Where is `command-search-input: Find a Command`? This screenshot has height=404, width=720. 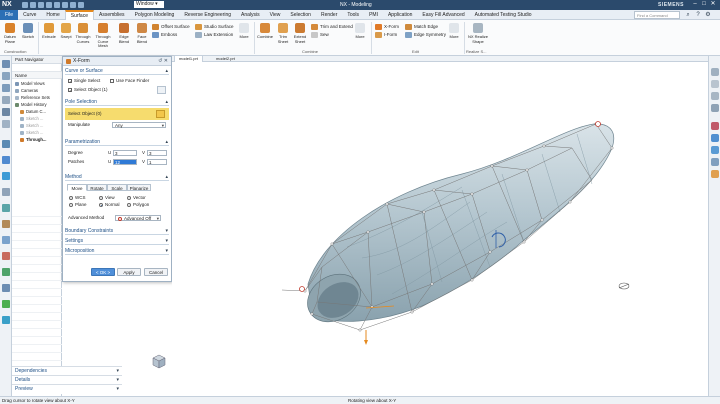 command-search-input: Find a Command is located at coordinates (657, 15).